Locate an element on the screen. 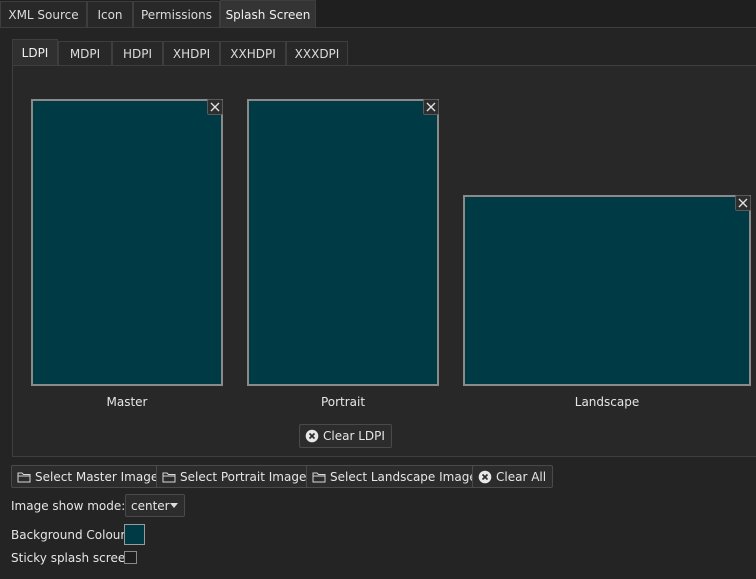  tab-mdpi: MDPI is located at coordinates (85, 53).